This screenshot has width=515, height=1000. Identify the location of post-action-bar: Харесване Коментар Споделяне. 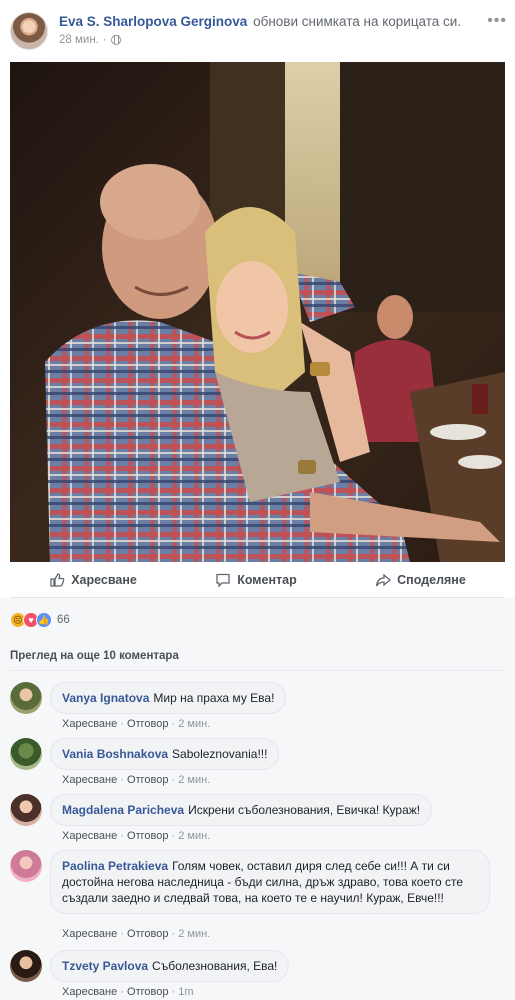
(257, 580).